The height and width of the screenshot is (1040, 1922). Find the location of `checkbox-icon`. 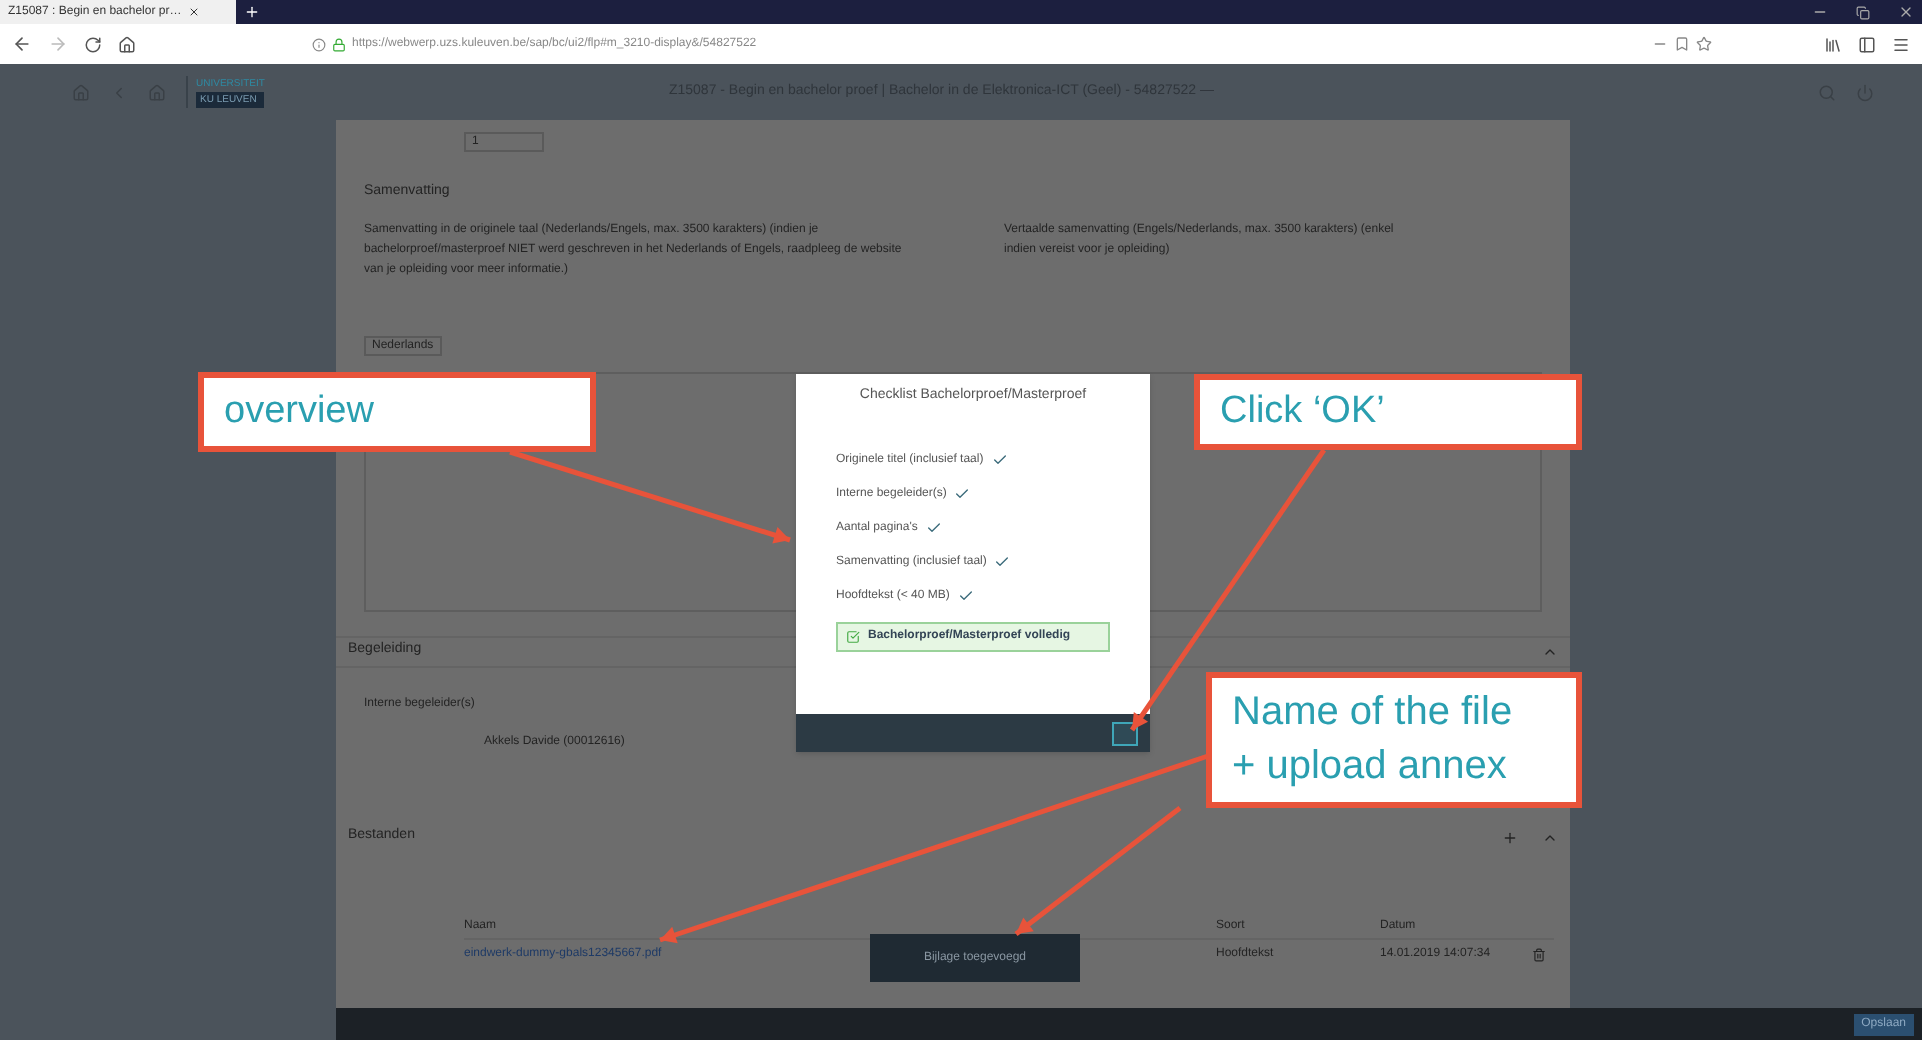

checkbox-icon is located at coordinates (853, 636).